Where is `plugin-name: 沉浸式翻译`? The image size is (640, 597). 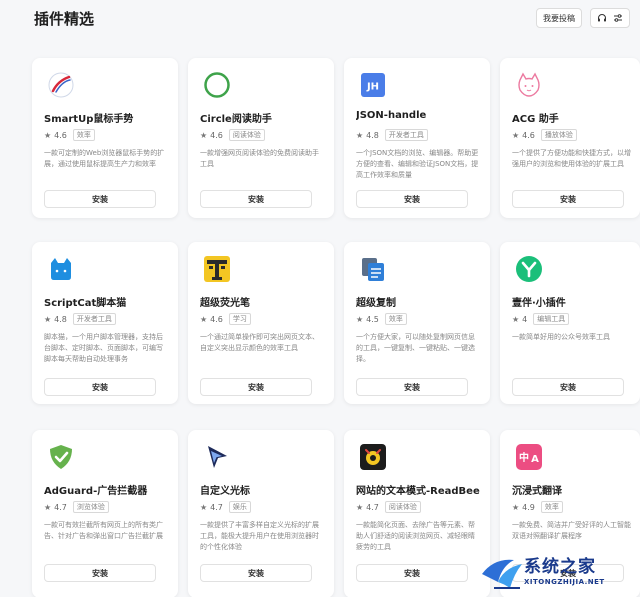 plugin-name: 沉浸式翻译 is located at coordinates (537, 491).